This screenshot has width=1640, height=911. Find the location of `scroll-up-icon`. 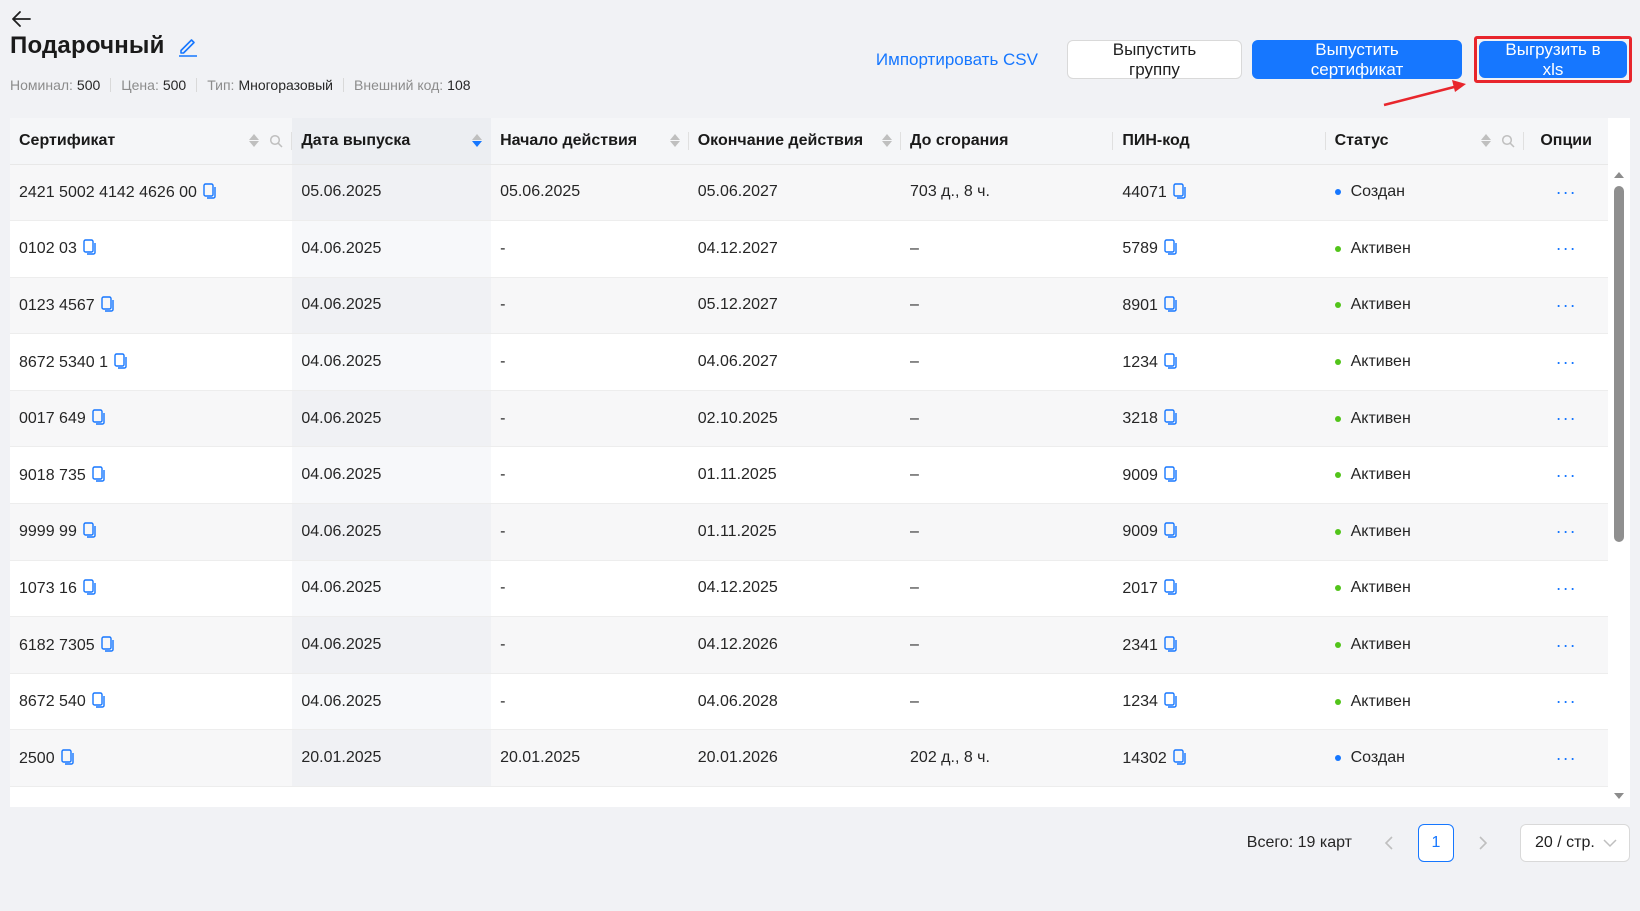

scroll-up-icon is located at coordinates (1619, 175).